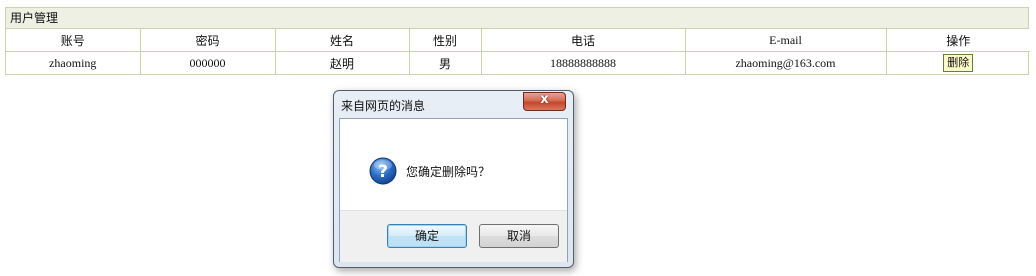  Describe the element at coordinates (957, 40) in the screenshot. I see `column-header-action: 操作` at that location.